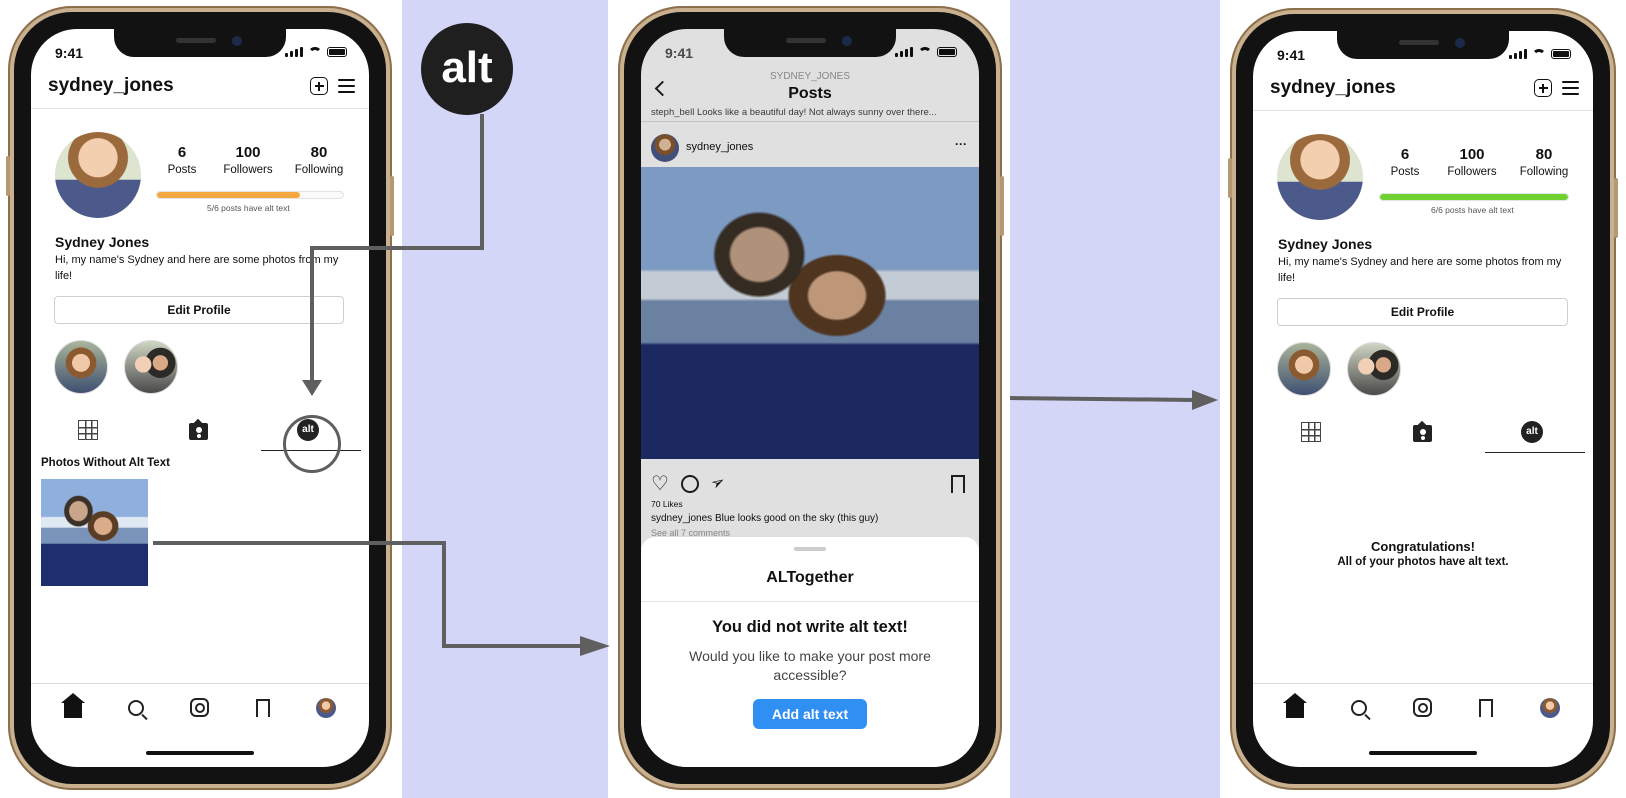  Describe the element at coordinates (467, 69) in the screenshot. I see `alt-badge: alt` at that location.